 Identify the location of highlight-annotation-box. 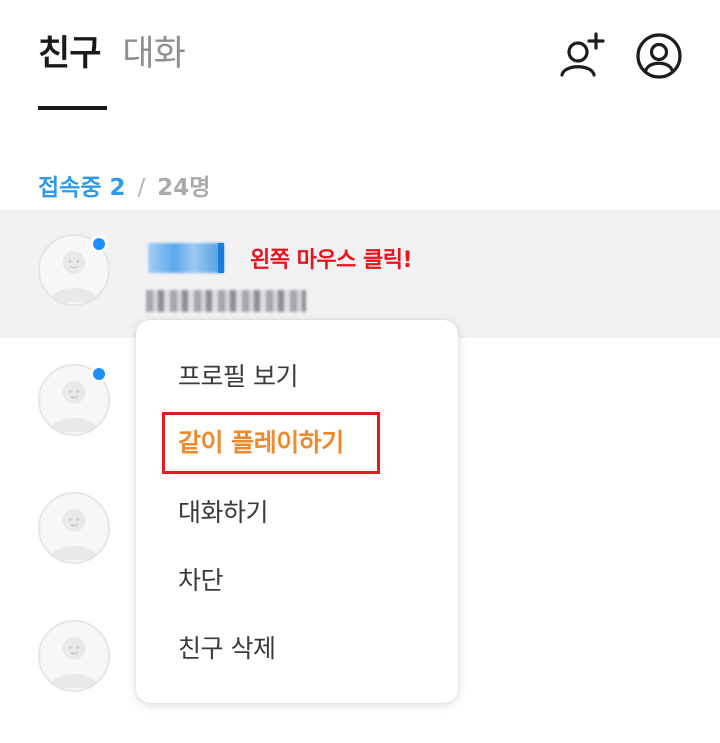
(271, 443).